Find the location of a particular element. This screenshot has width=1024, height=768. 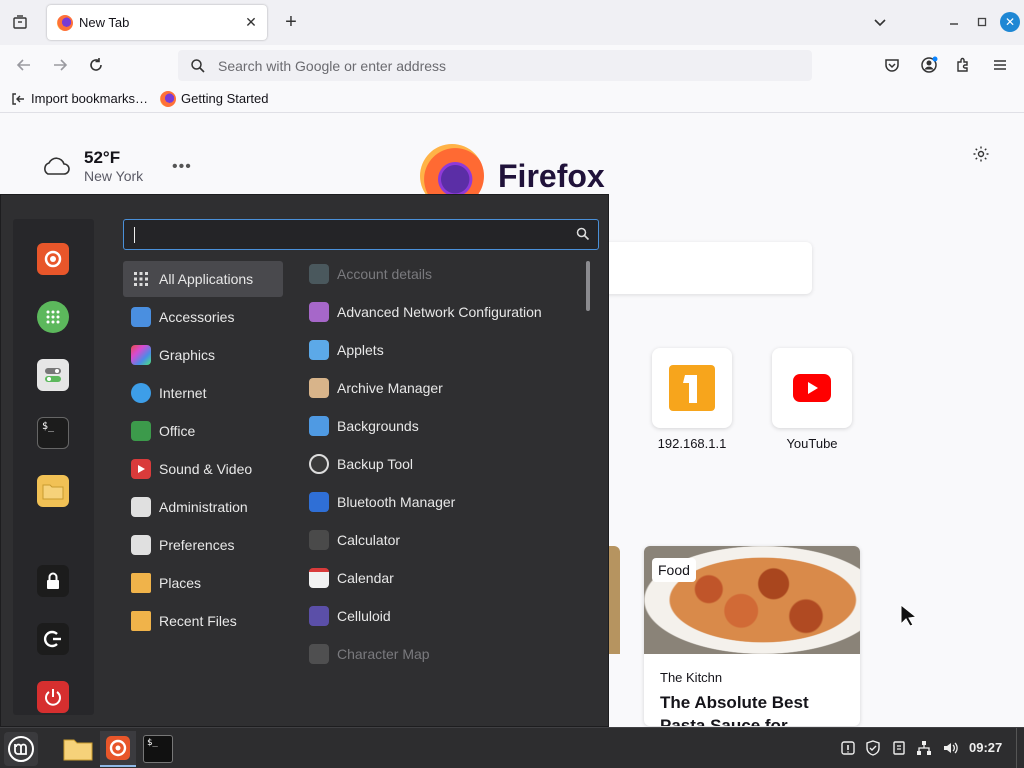

app-character-map: Character Map is located at coordinates (441, 654).